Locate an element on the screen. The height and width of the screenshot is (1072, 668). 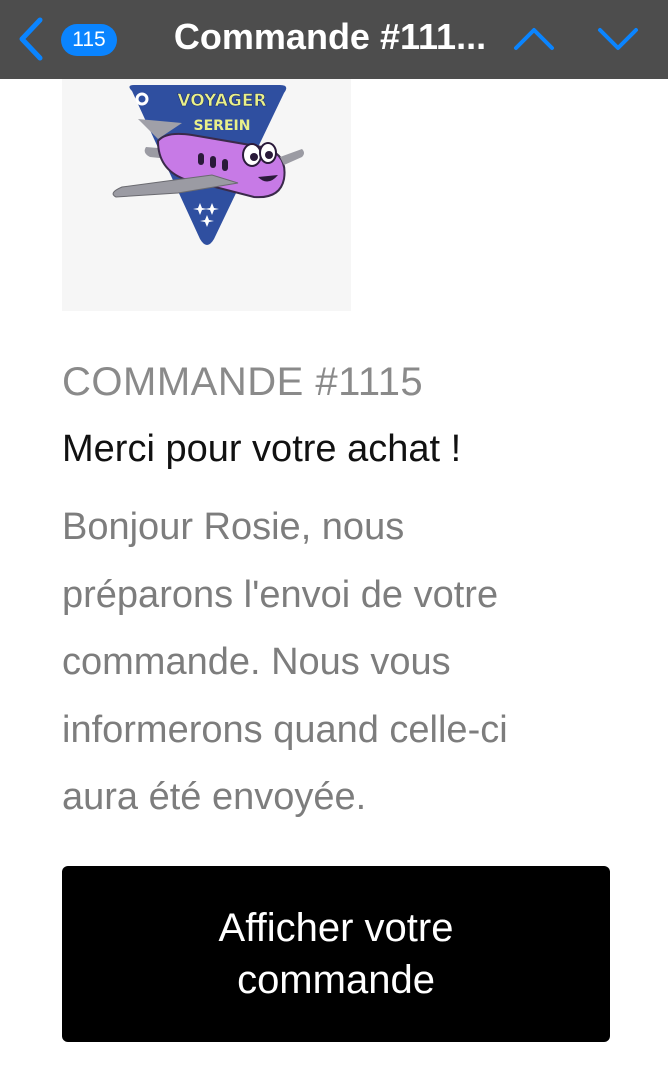
view-order-button: Afficher votre commande is located at coordinates (336, 954).